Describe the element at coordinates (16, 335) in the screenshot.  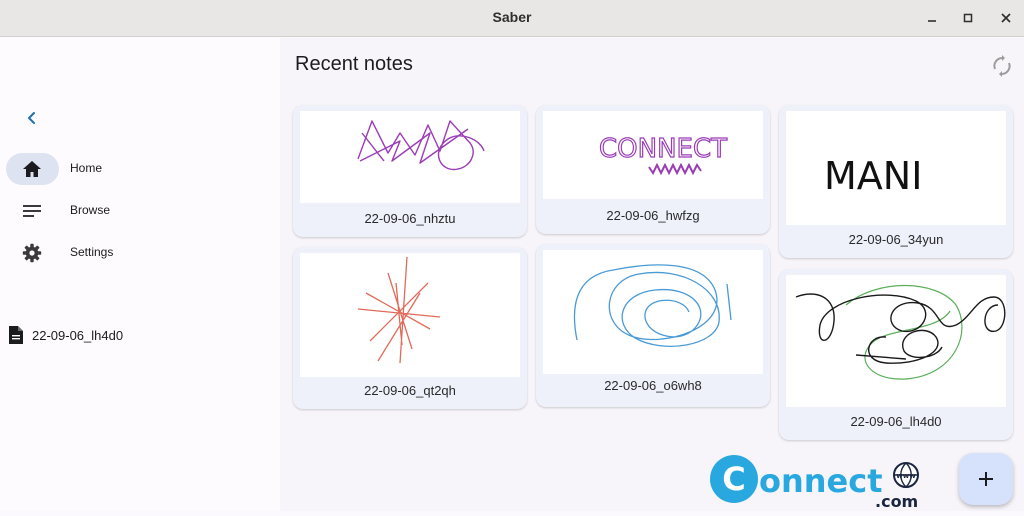
I see `file-icon` at that location.